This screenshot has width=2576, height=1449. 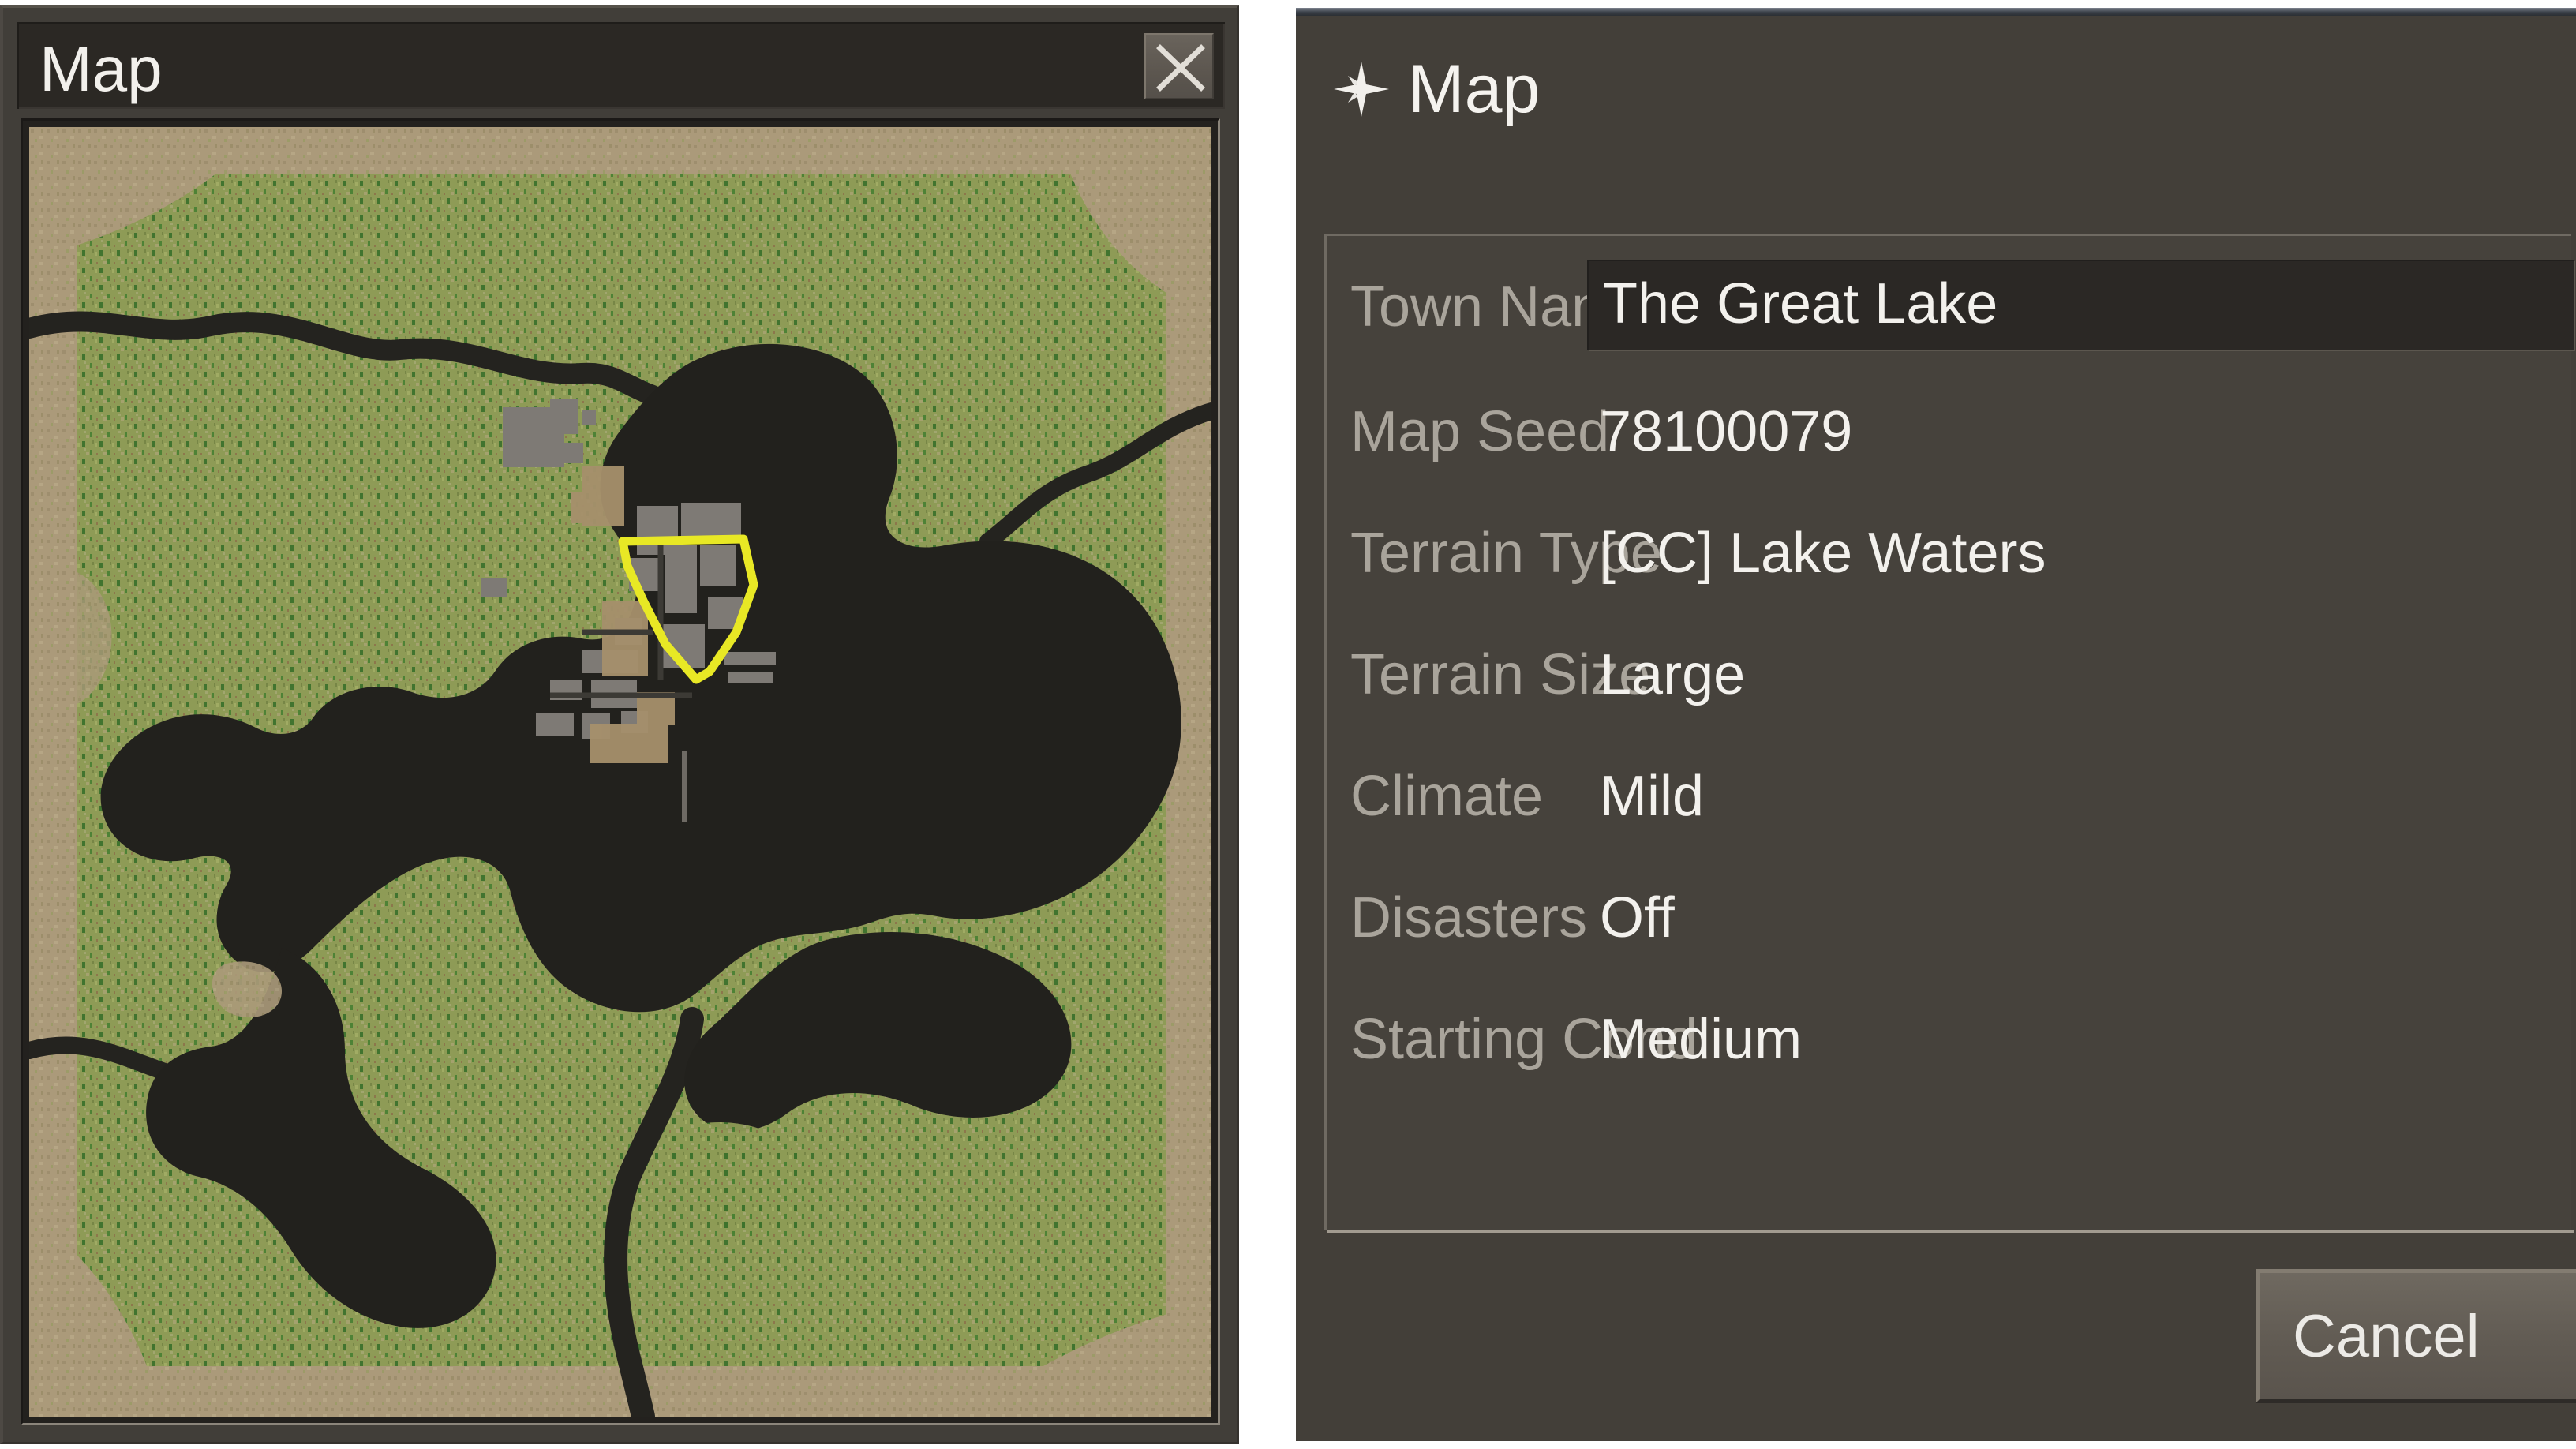 What do you see at coordinates (1469, 917) in the screenshot?
I see `label-disasters: Disasters` at bounding box center [1469, 917].